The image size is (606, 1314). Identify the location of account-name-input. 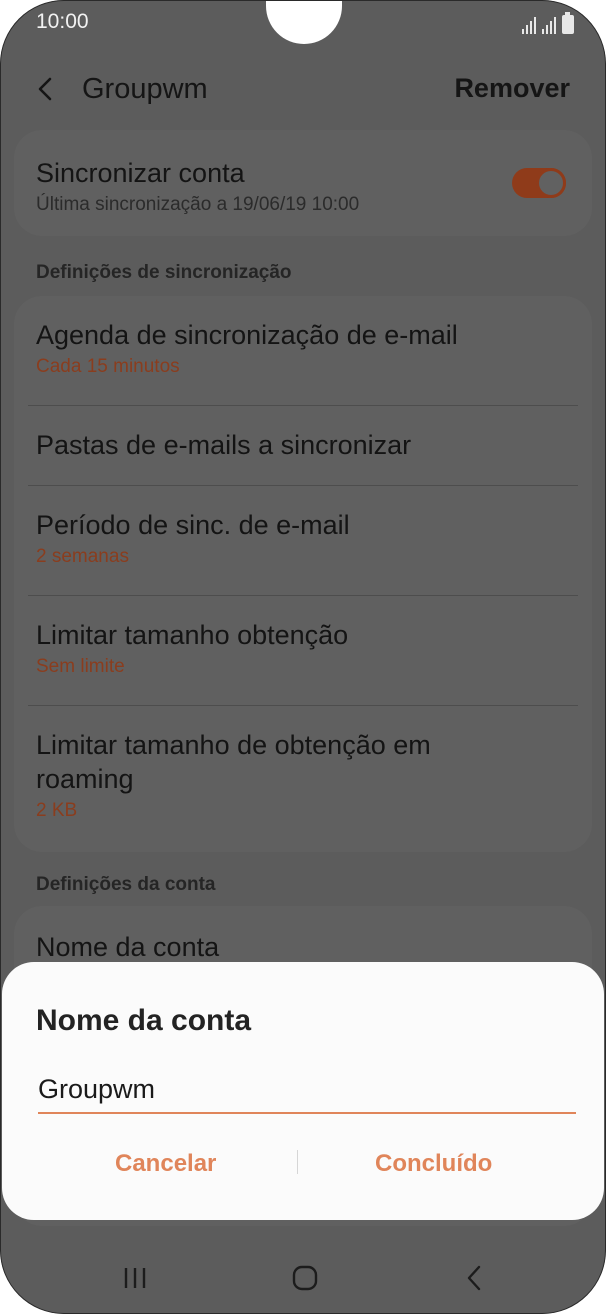
(307, 1090).